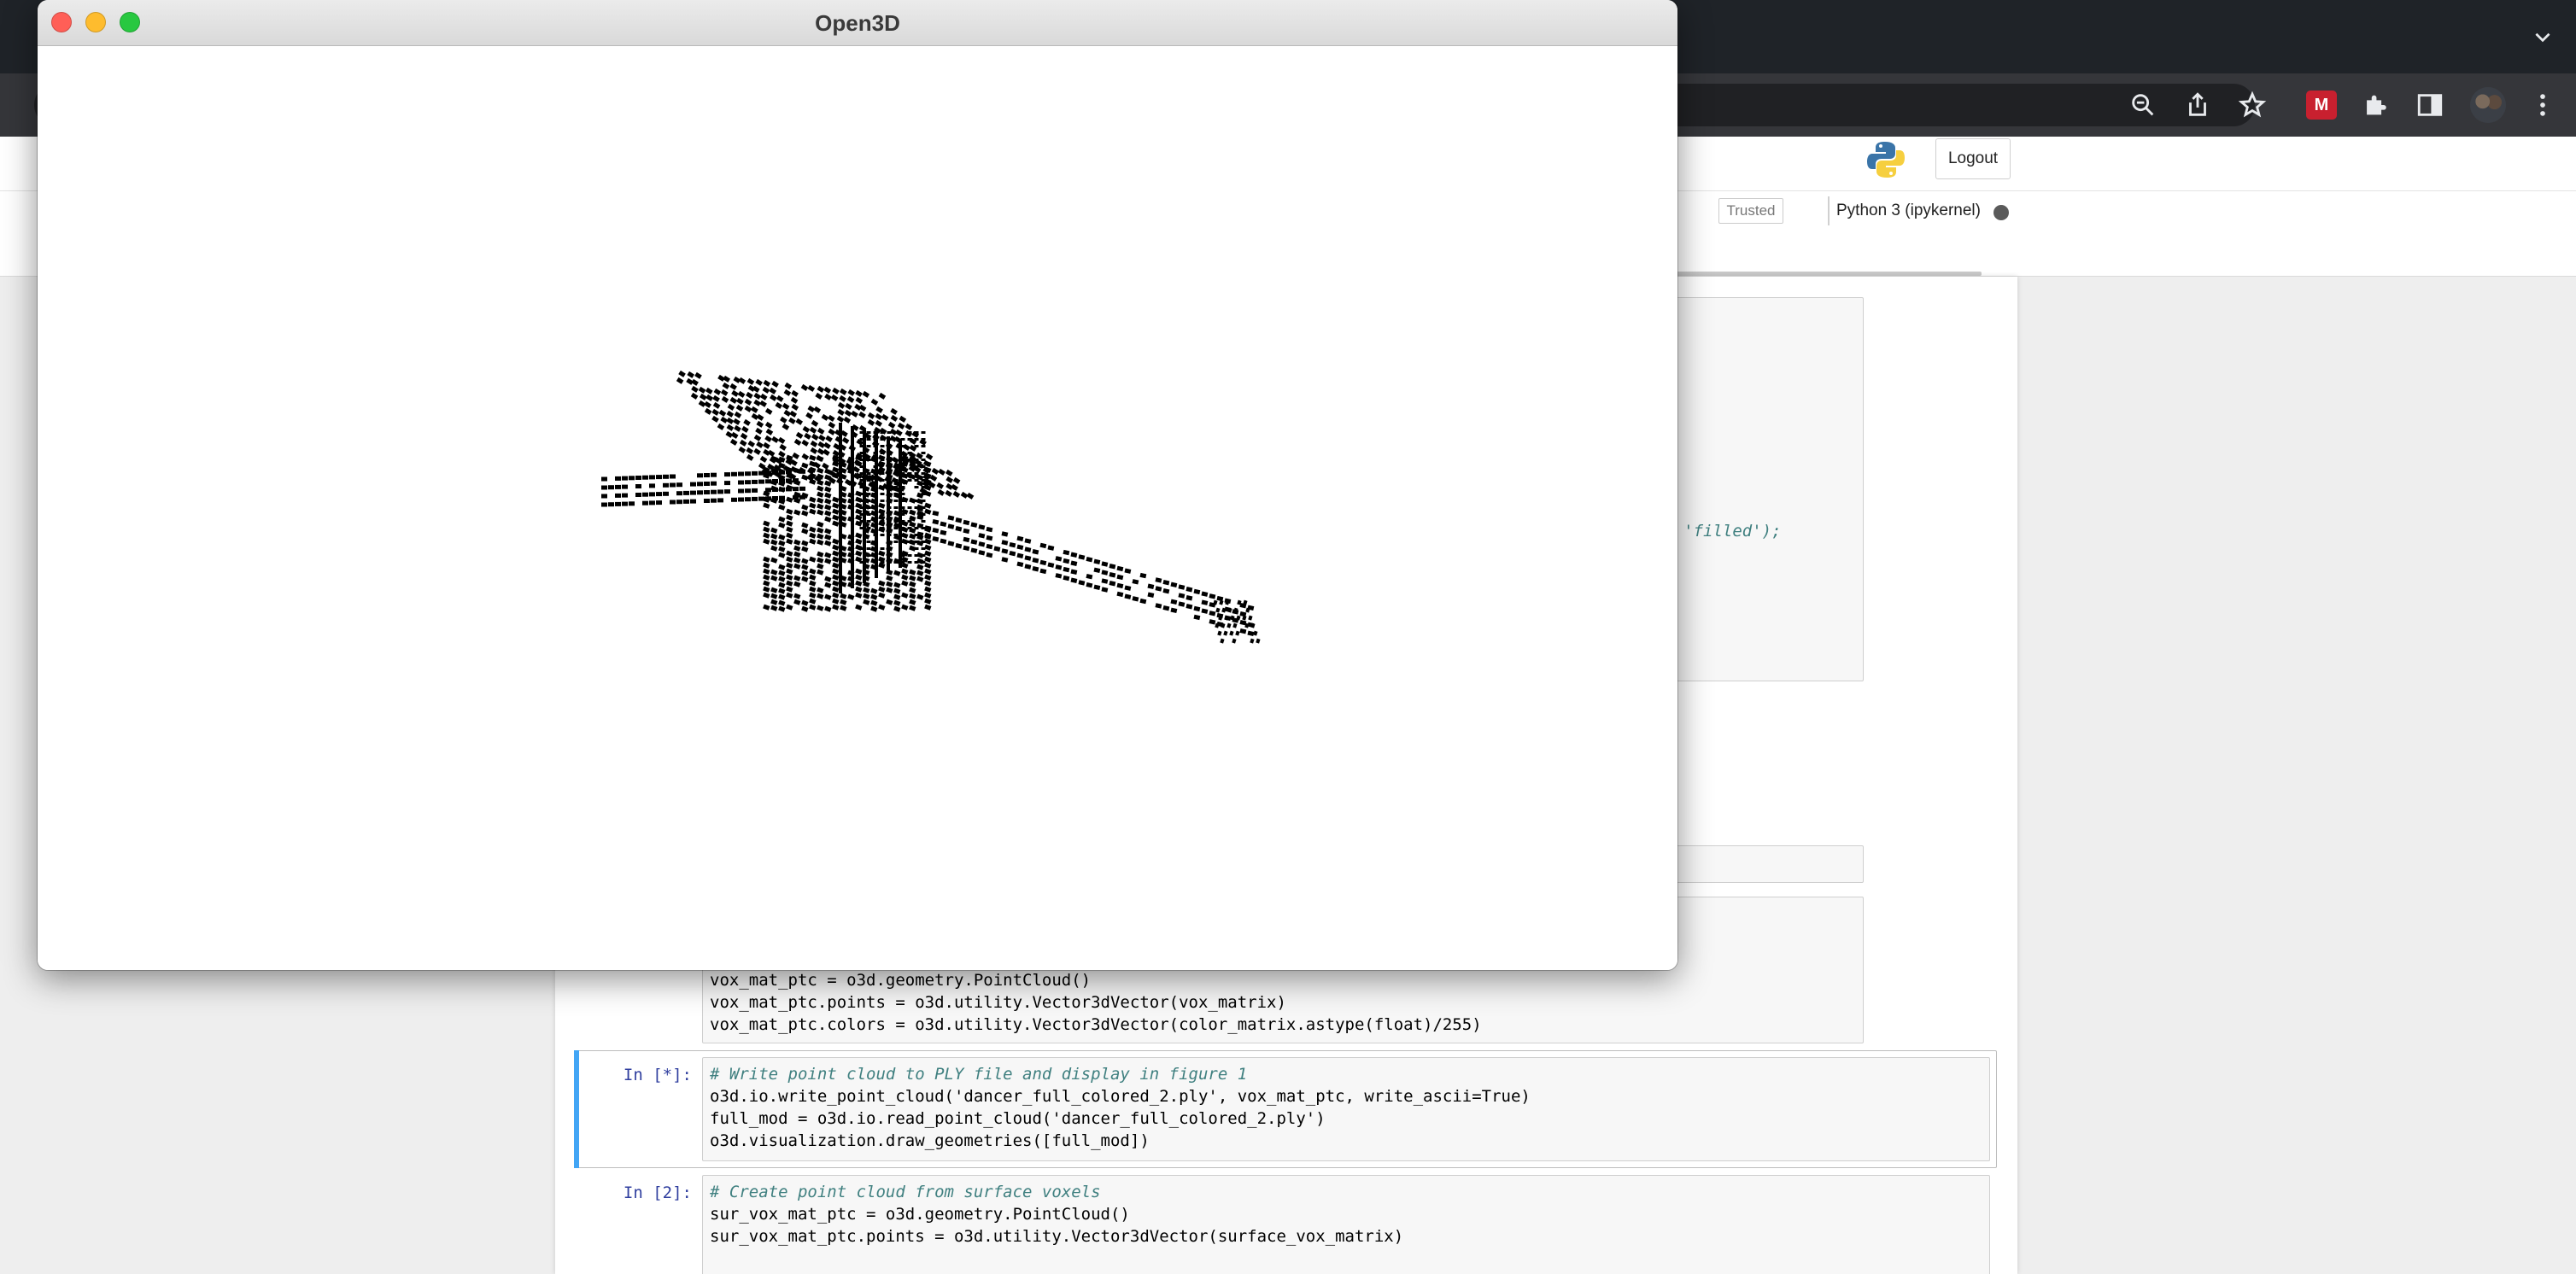  What do you see at coordinates (130, 22) in the screenshot?
I see `zoom-window-button` at bounding box center [130, 22].